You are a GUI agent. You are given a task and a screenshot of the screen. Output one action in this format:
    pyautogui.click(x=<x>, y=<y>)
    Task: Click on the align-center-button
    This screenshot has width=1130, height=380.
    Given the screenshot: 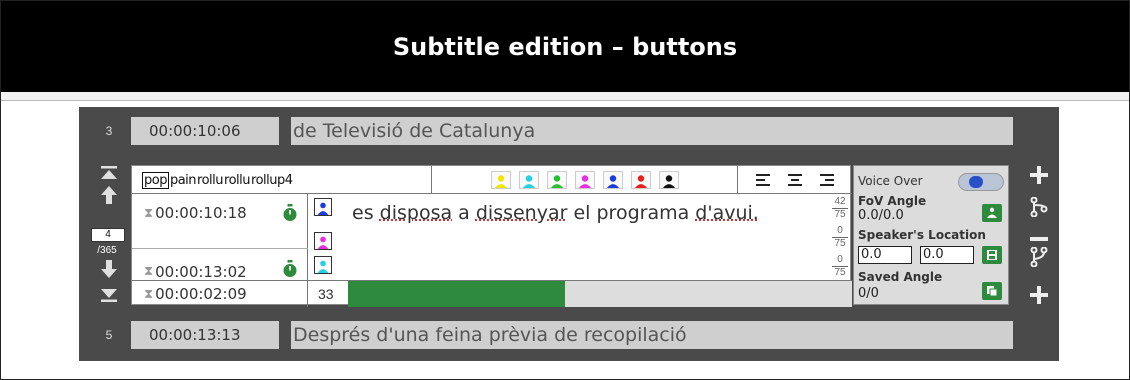 What is the action you would take?
    pyautogui.click(x=795, y=180)
    